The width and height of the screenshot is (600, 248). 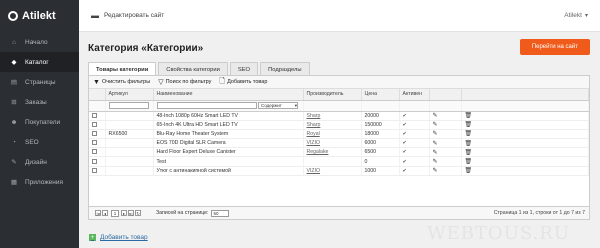 What do you see at coordinates (380, 152) in the screenshot?
I see `price-cell: 6500` at bounding box center [380, 152].